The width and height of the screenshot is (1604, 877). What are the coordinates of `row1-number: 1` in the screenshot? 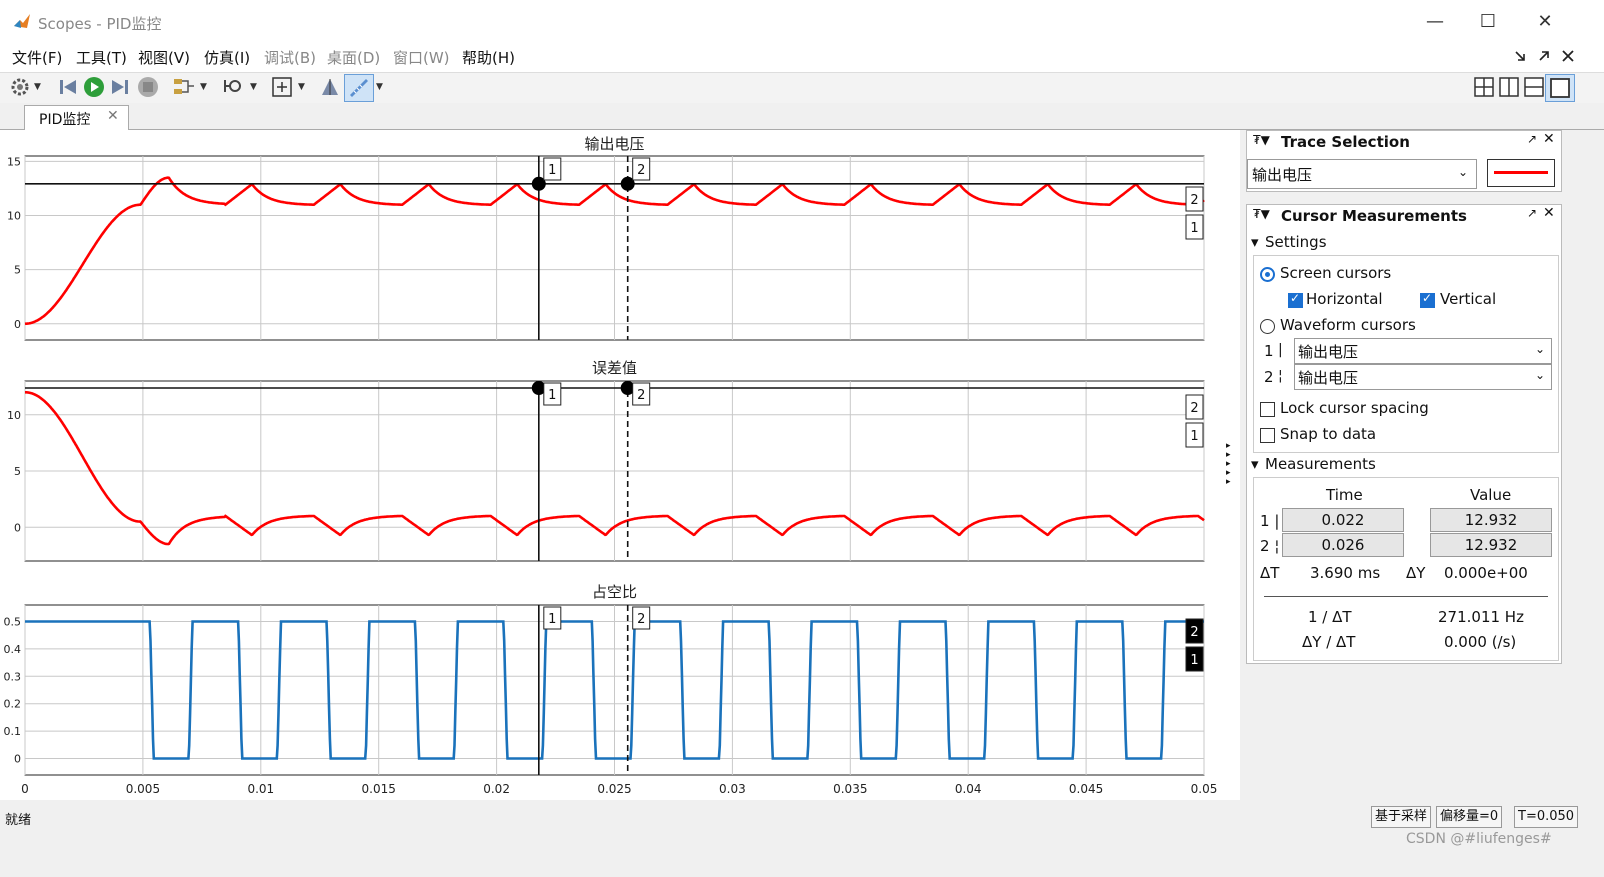 It's located at (1265, 521).